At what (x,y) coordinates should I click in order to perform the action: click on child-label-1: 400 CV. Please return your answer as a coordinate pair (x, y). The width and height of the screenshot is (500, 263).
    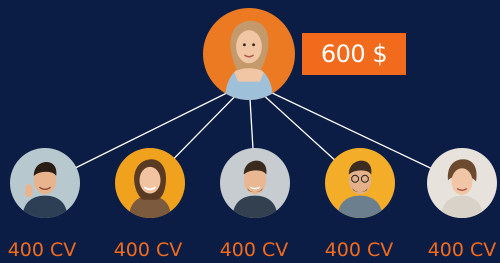
    Looking at the image, I should click on (42, 250).